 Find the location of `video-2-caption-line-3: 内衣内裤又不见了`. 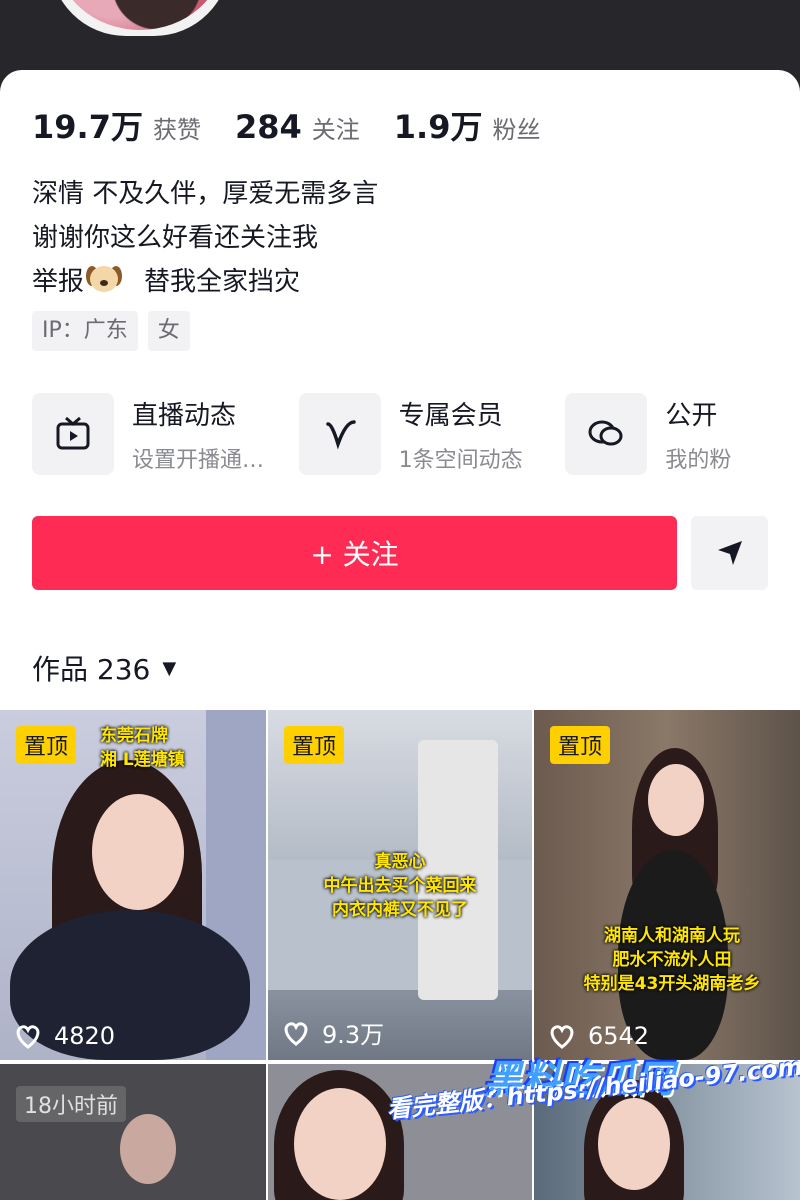

video-2-caption-line-3: 内衣内裤又不见了 is located at coordinates (400, 910).